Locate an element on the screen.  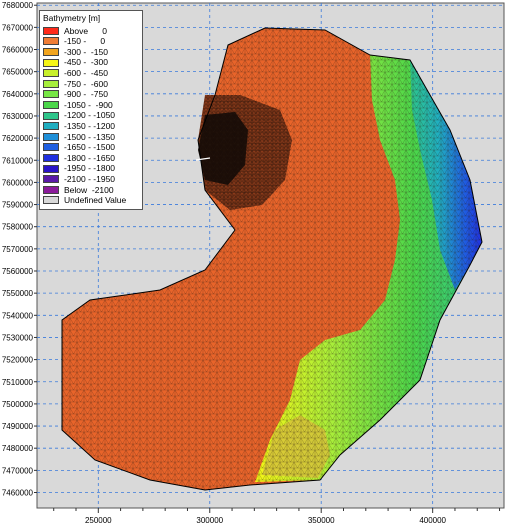
legend-label: -1650 - -1500 is located at coordinates (90, 147).